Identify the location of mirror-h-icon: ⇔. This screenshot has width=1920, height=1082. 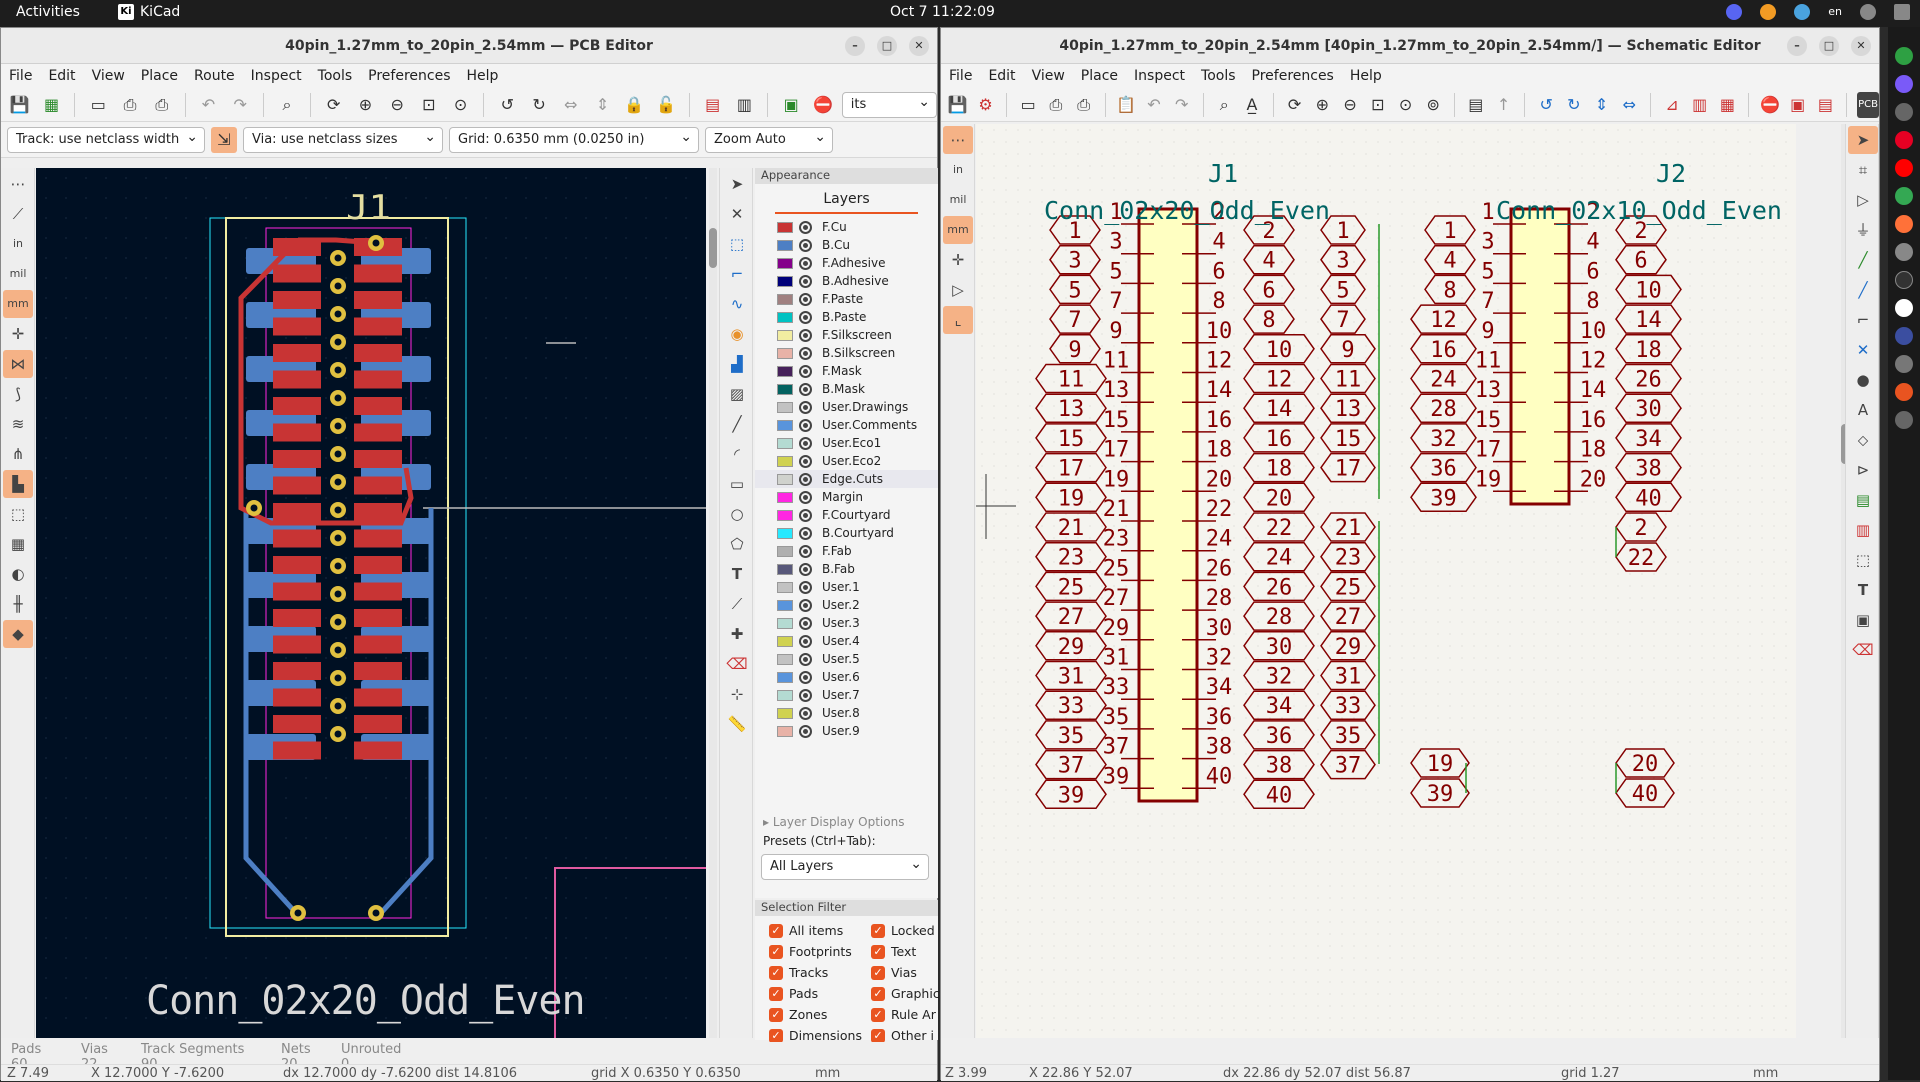
(1629, 105).